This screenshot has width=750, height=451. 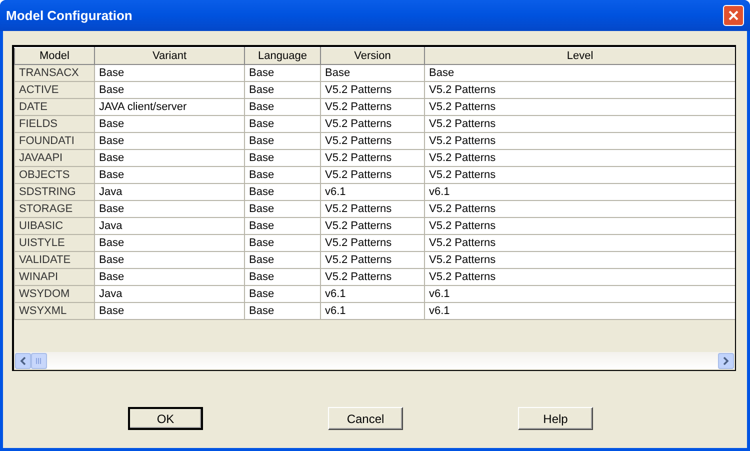 I want to click on scroll-thumb, so click(x=39, y=360).